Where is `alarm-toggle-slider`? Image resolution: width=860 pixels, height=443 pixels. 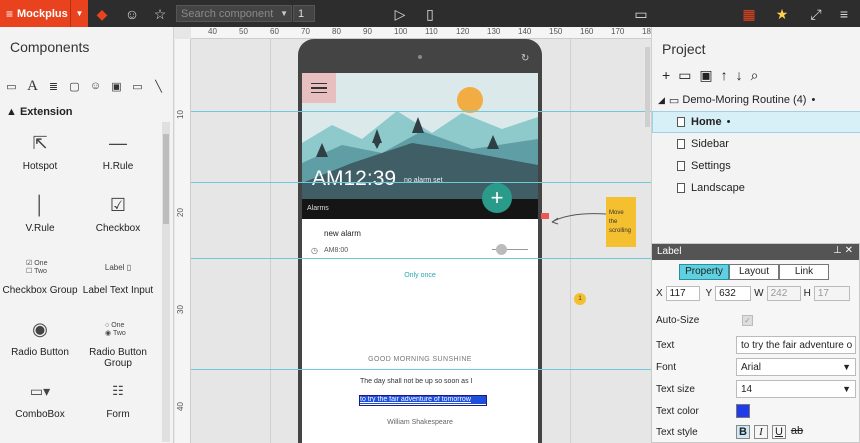 alarm-toggle-slider is located at coordinates (510, 249).